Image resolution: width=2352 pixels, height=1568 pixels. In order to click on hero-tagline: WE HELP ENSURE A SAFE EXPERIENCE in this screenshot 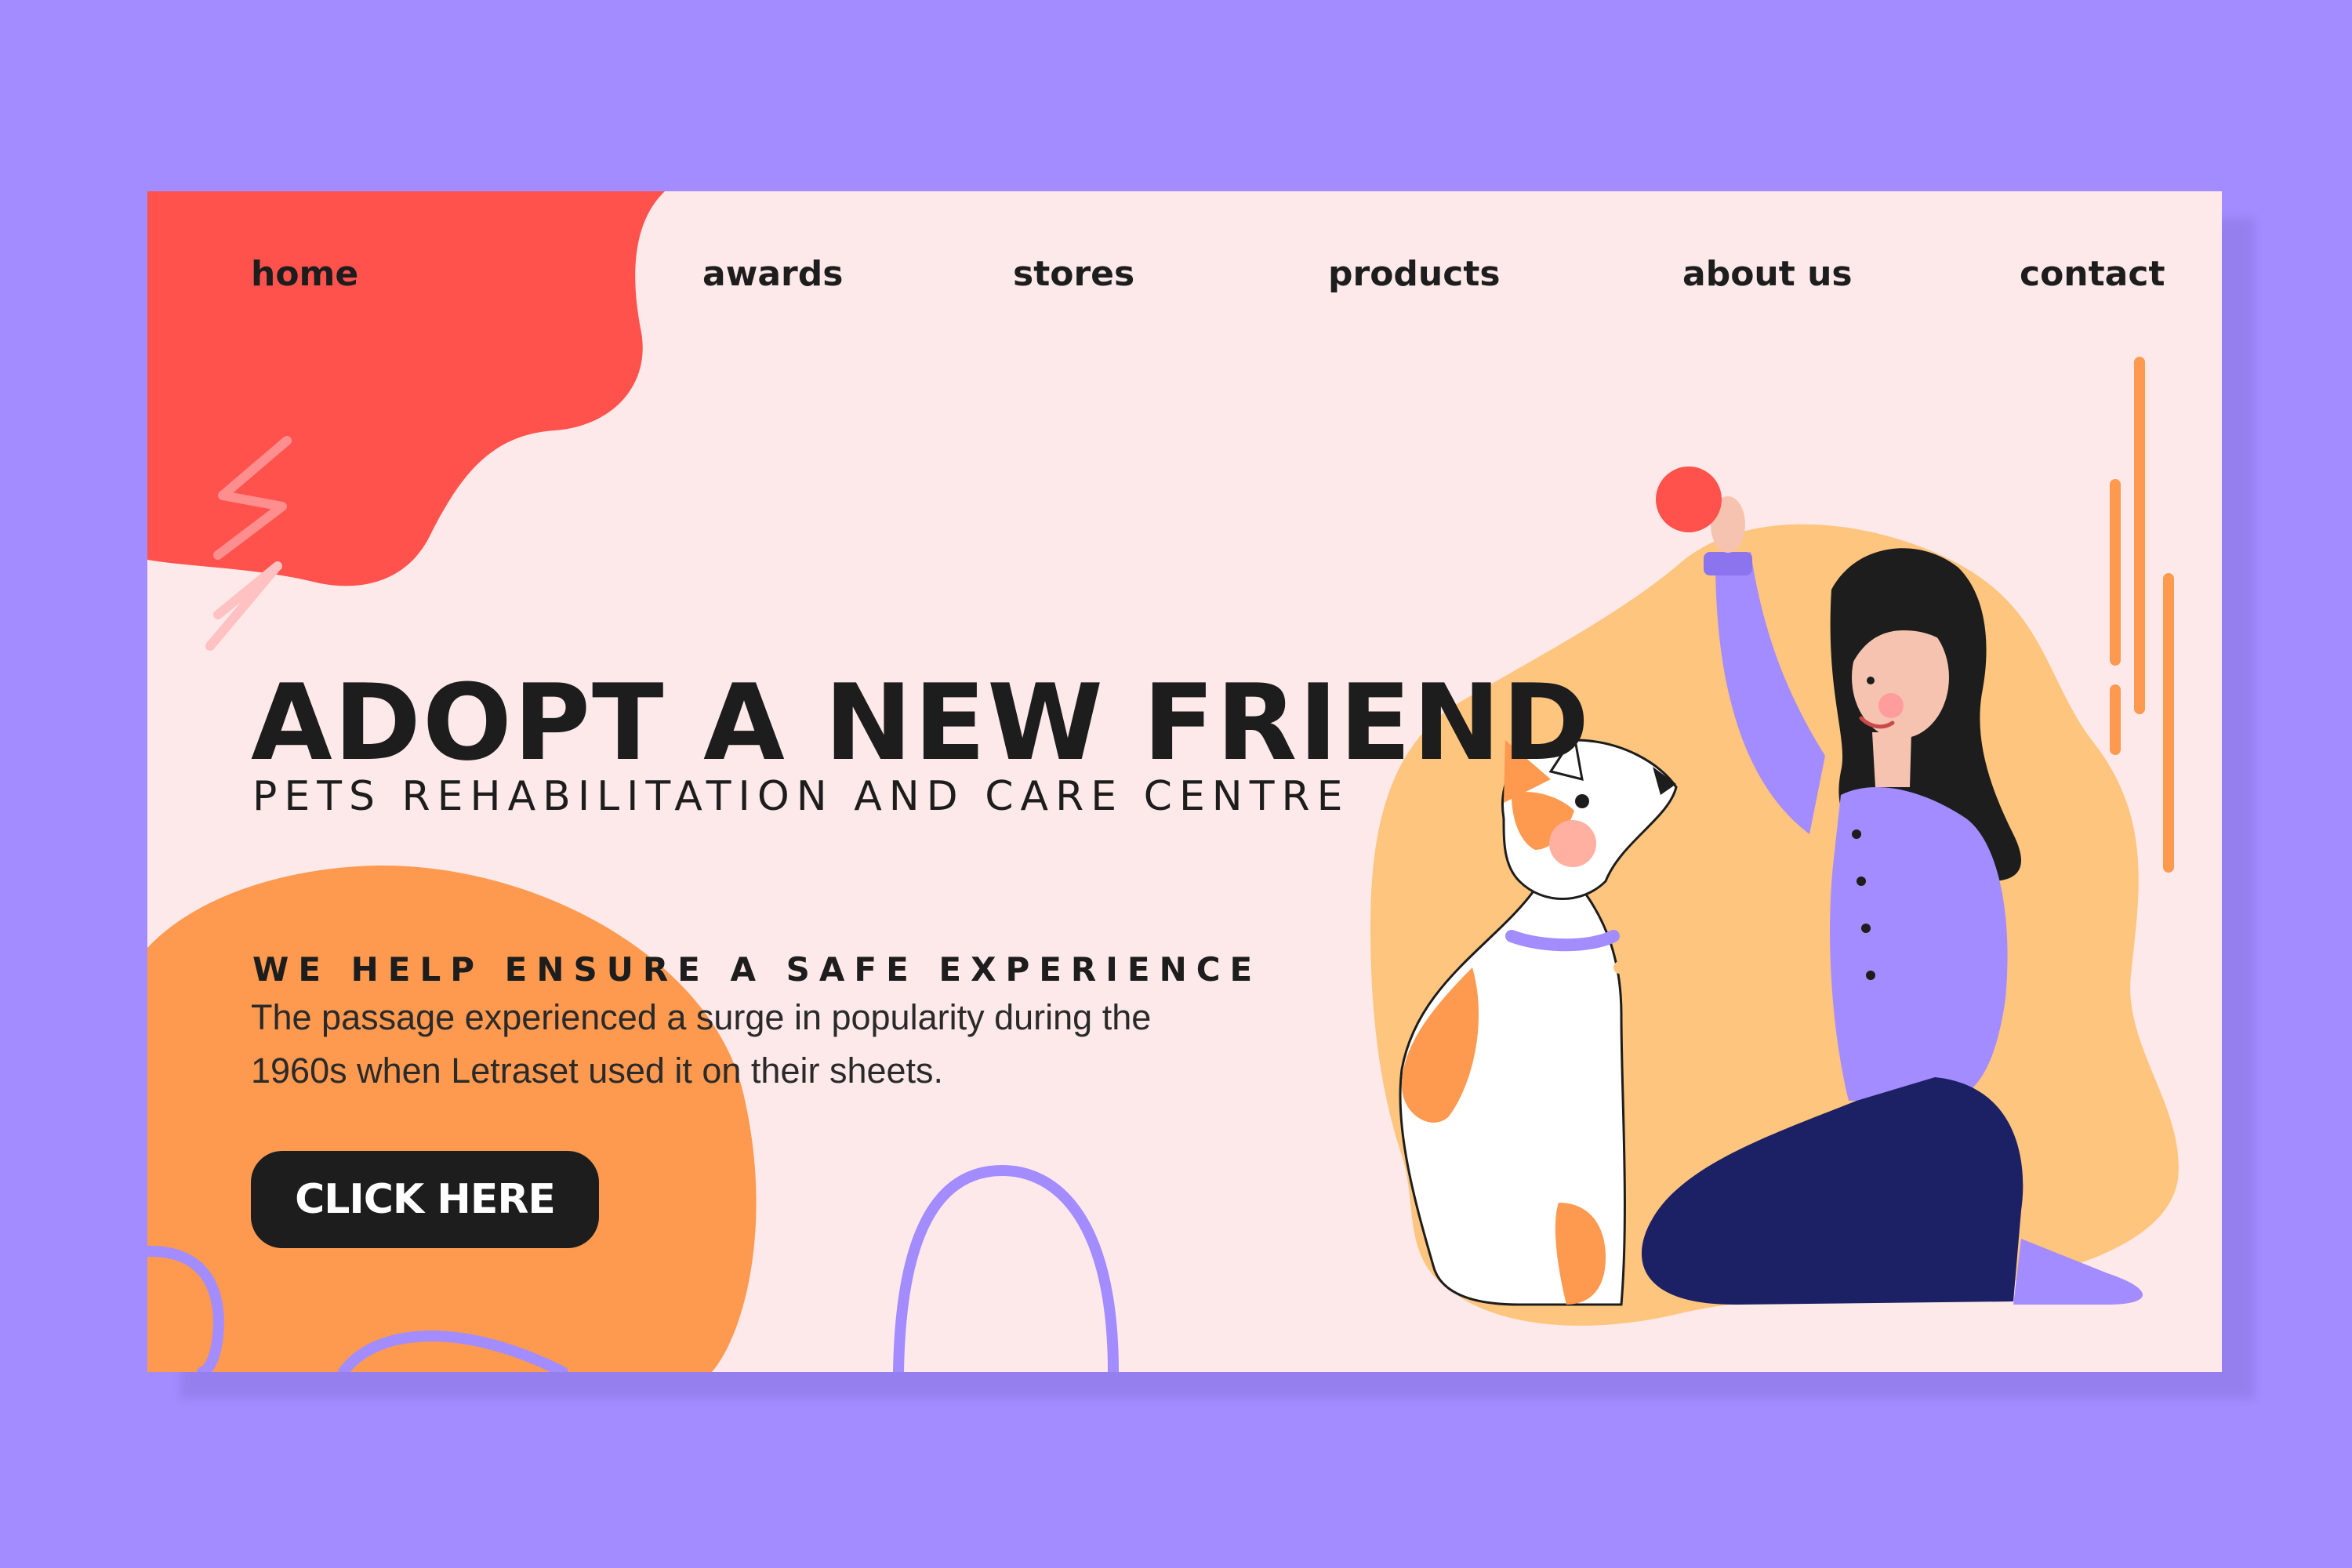, I will do `click(757, 970)`.